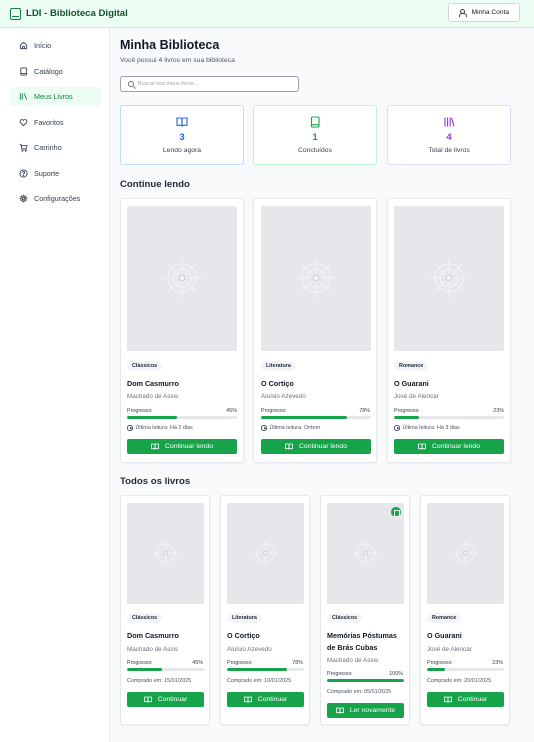 This screenshot has width=534, height=742. I want to click on page-title: Minha Biblioteca, so click(170, 45).